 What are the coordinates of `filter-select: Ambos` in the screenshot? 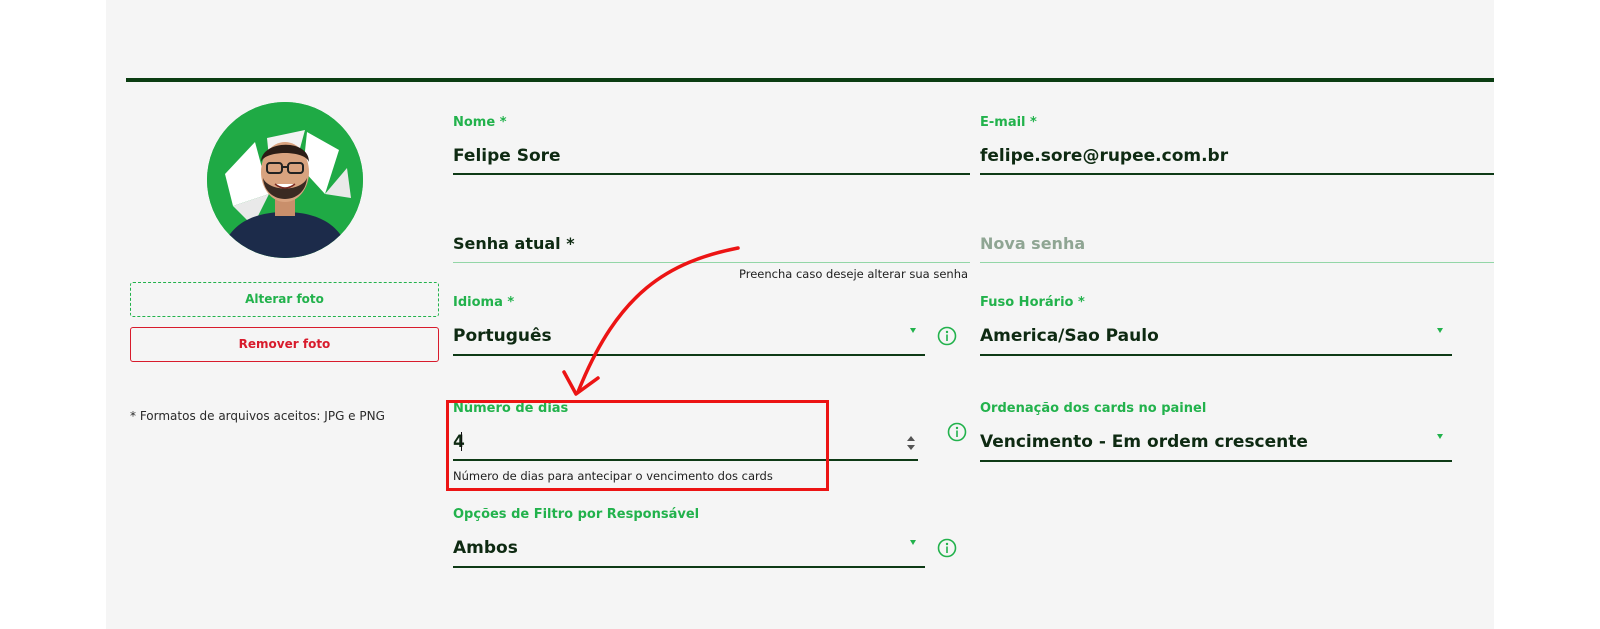 It's located at (485, 548).